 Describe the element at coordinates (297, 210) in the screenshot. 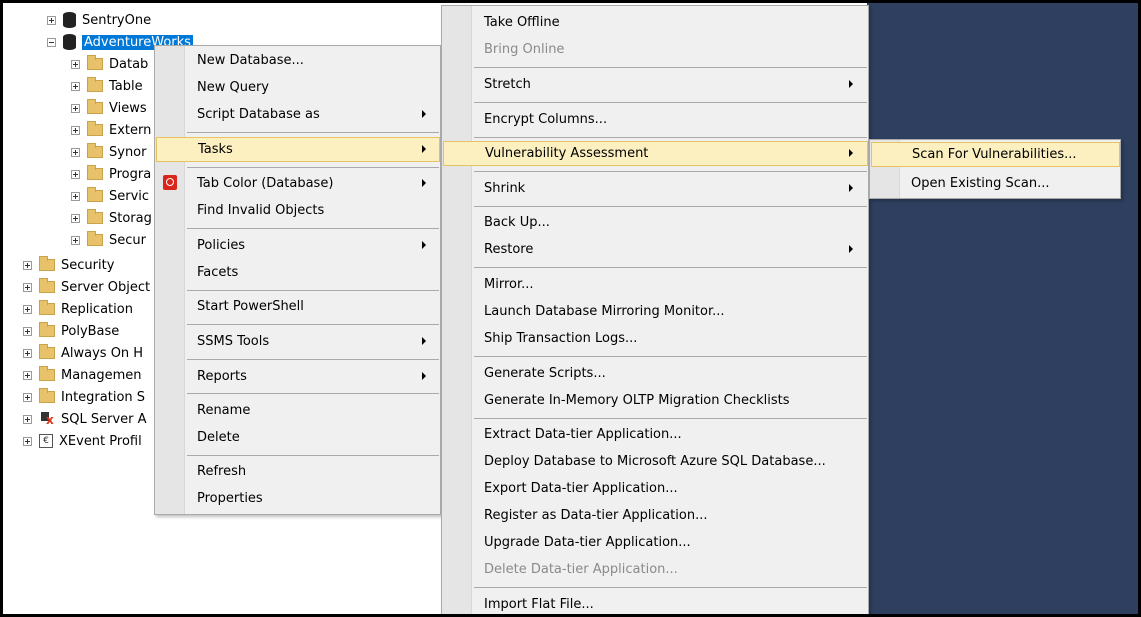

I see `menu-item-find-invalid-objects: Find Invalid Objects` at that location.